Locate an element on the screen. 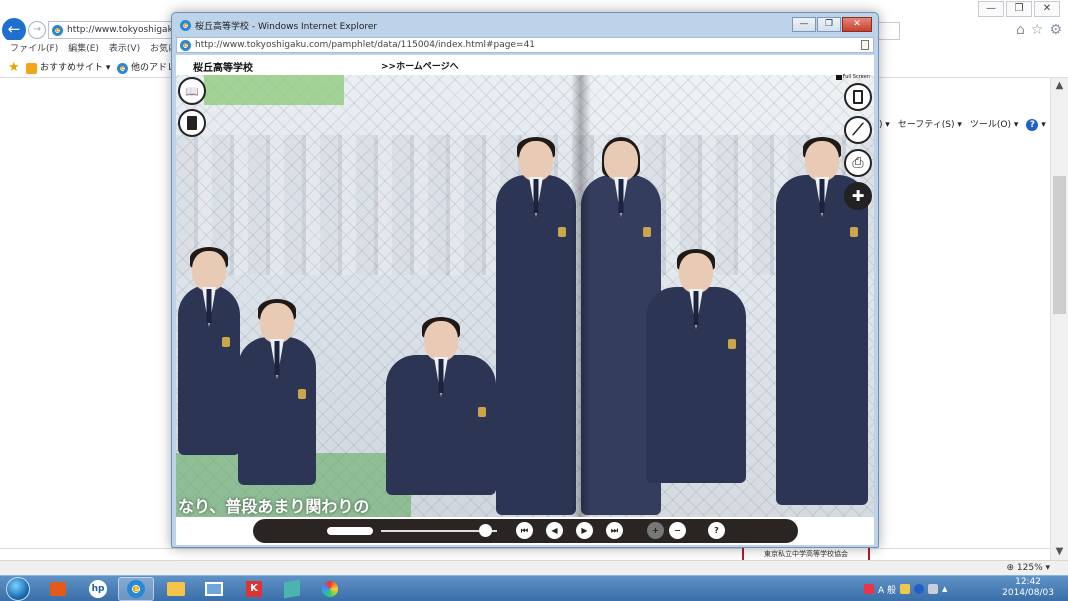 Image resolution: width=1068 pixels, height=601 pixels. zoom-in-side-button: ✚ is located at coordinates (858, 196).